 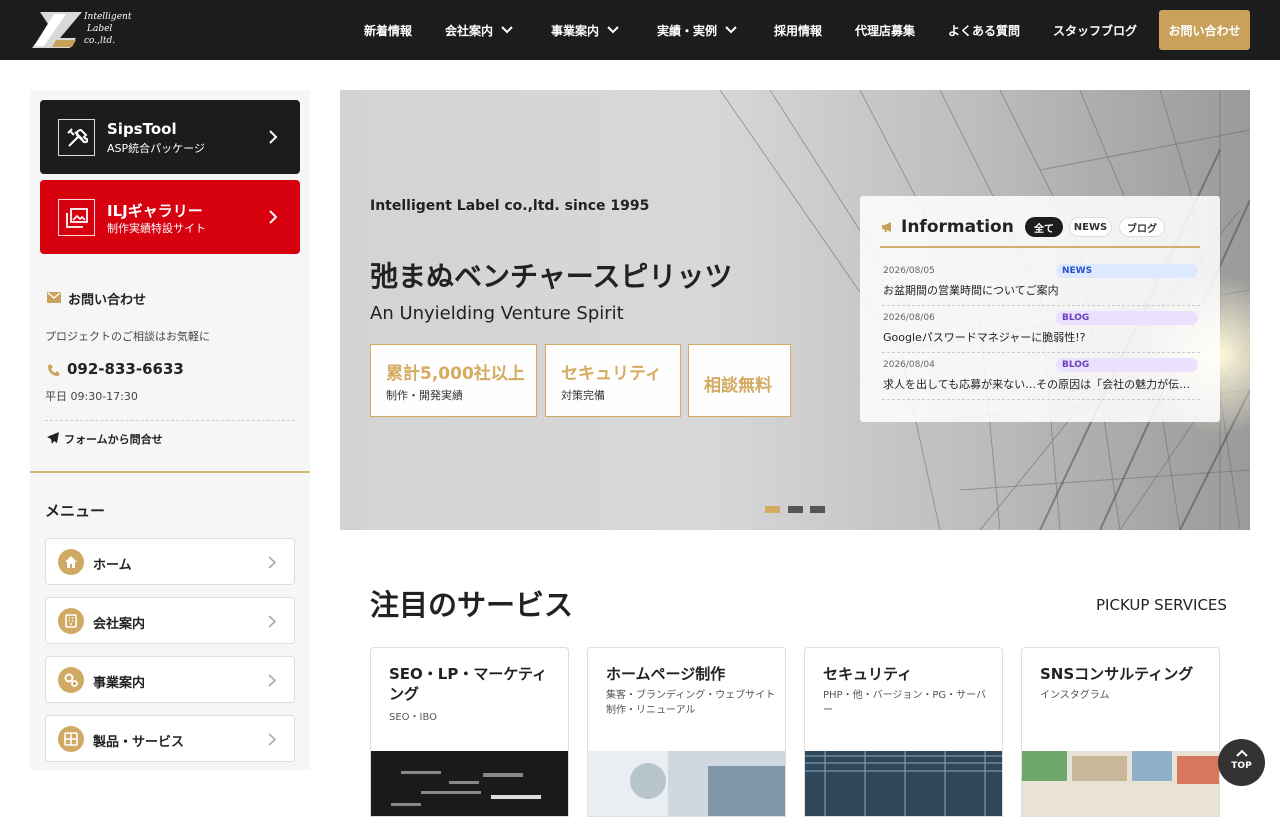 What do you see at coordinates (170, 620) in the screenshot?
I see `menu-item-company: 会社案内` at bounding box center [170, 620].